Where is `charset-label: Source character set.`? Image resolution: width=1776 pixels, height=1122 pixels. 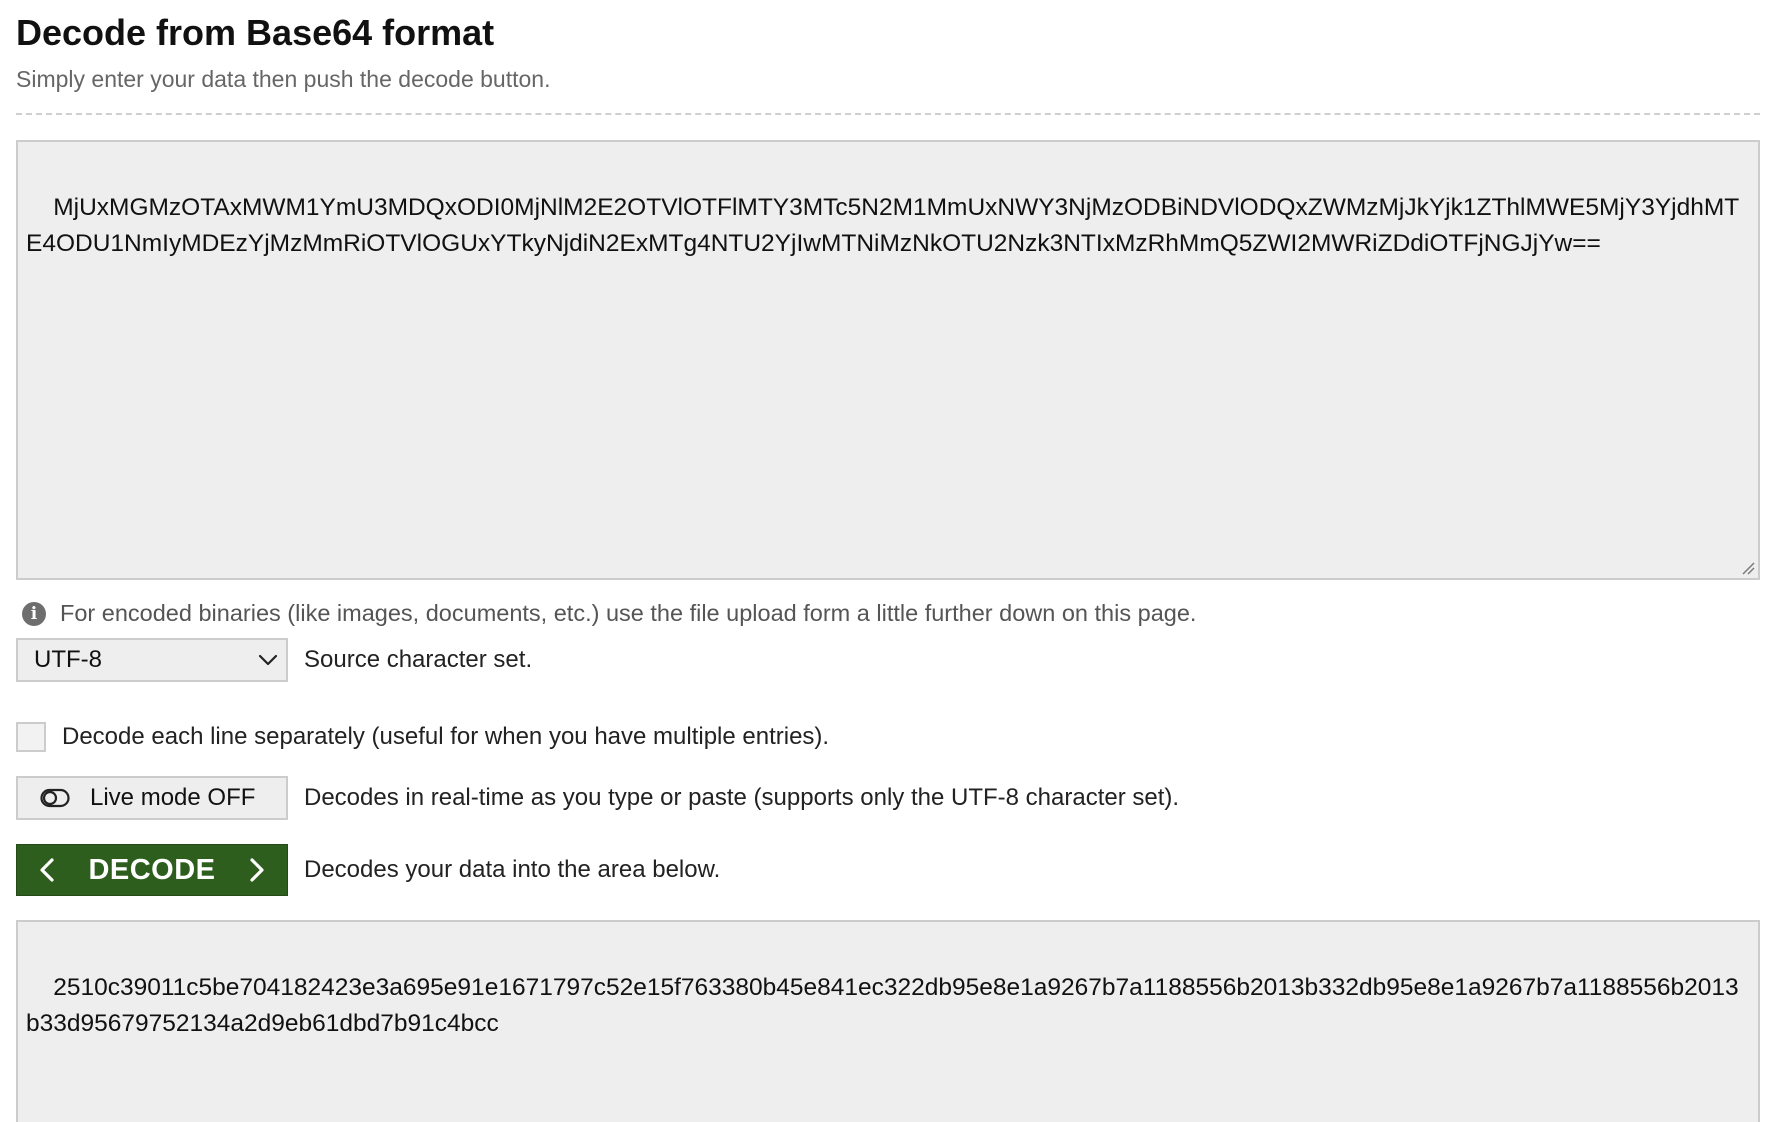
charset-label: Source character set. is located at coordinates (418, 659).